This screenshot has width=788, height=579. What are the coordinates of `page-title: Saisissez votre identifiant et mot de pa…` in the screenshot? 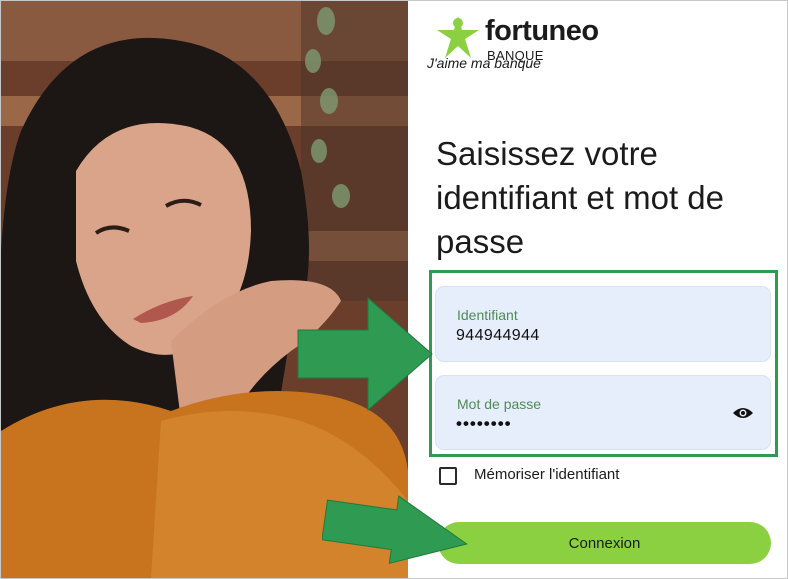 It's located at (580, 197).